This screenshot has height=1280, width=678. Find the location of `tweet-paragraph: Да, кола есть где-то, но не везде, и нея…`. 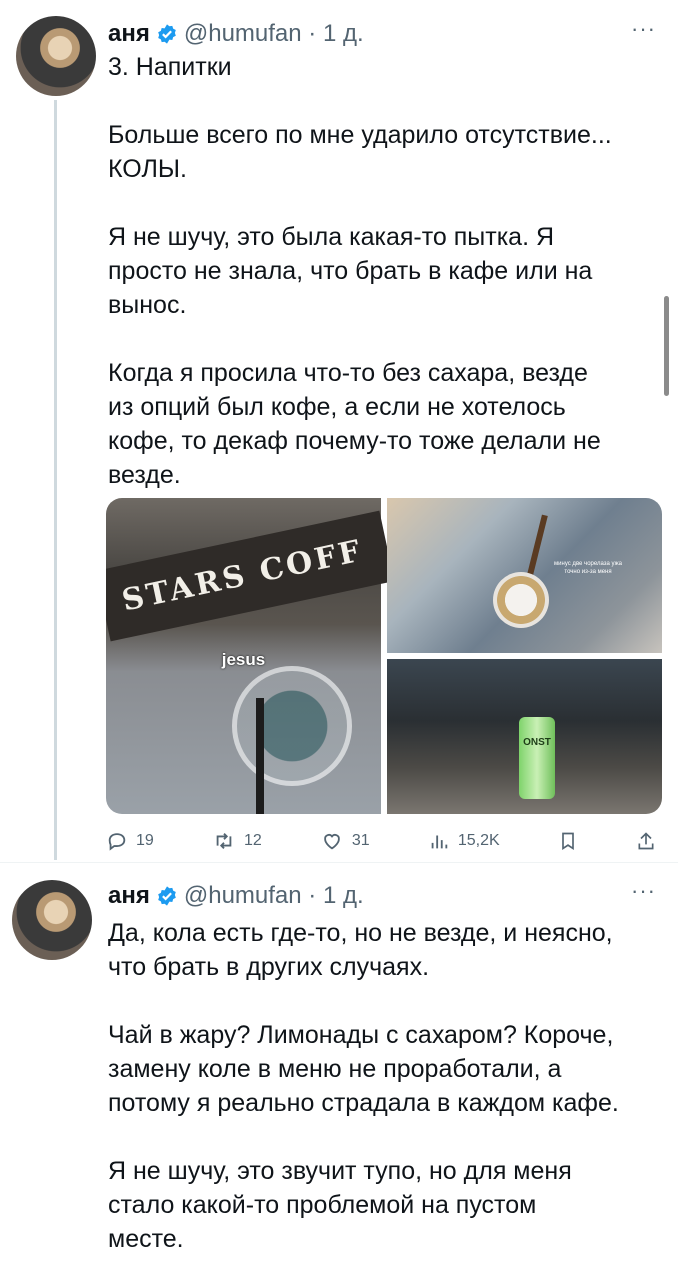

tweet-paragraph: Да, кола есть где-то, но не везде, и нея… is located at coordinates (360, 950).